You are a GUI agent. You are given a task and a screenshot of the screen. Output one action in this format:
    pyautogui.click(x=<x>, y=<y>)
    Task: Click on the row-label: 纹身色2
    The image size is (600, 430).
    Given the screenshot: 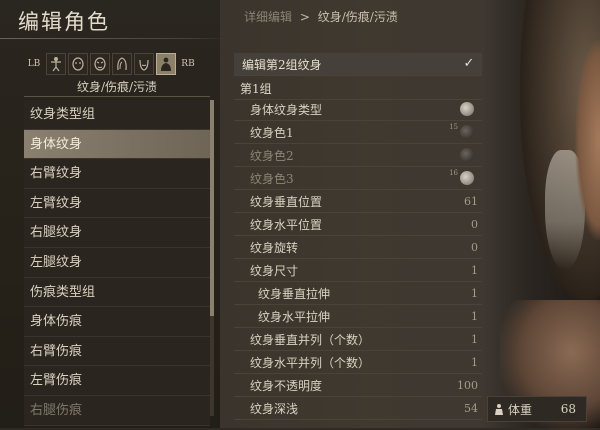 What is the action you would take?
    pyautogui.click(x=272, y=155)
    